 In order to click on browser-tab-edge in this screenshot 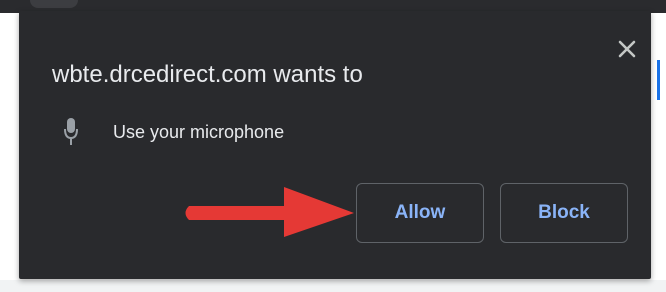, I will do `click(54, 4)`.